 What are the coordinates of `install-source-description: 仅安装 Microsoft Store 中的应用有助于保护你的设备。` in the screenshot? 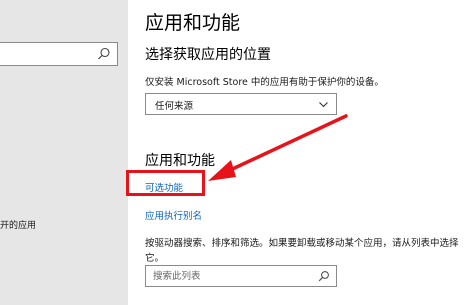 It's located at (264, 82).